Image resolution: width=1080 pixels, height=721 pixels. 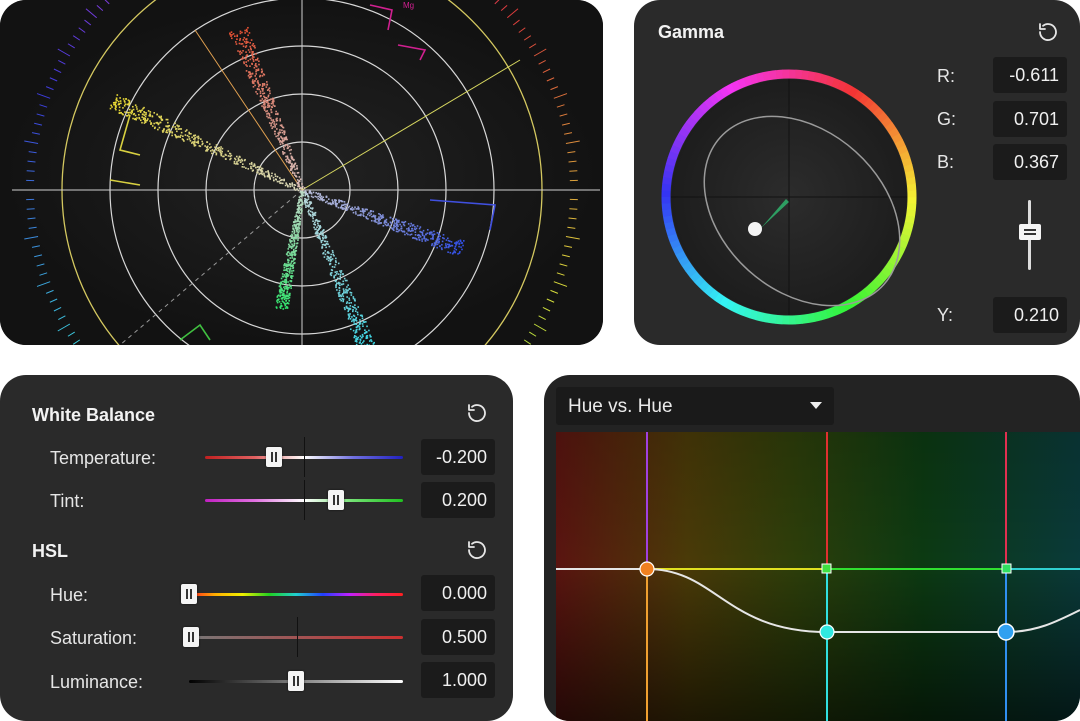 I want to click on tint-slider, so click(x=304, y=500).